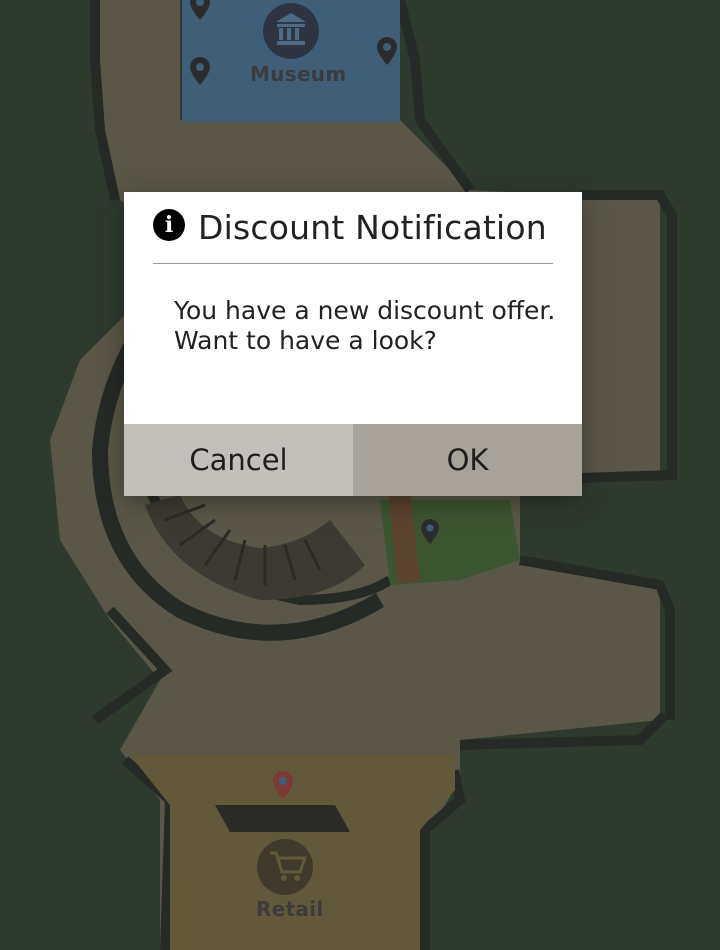  What do you see at coordinates (238, 460) in the screenshot?
I see `cancel-button: Cancel` at bounding box center [238, 460].